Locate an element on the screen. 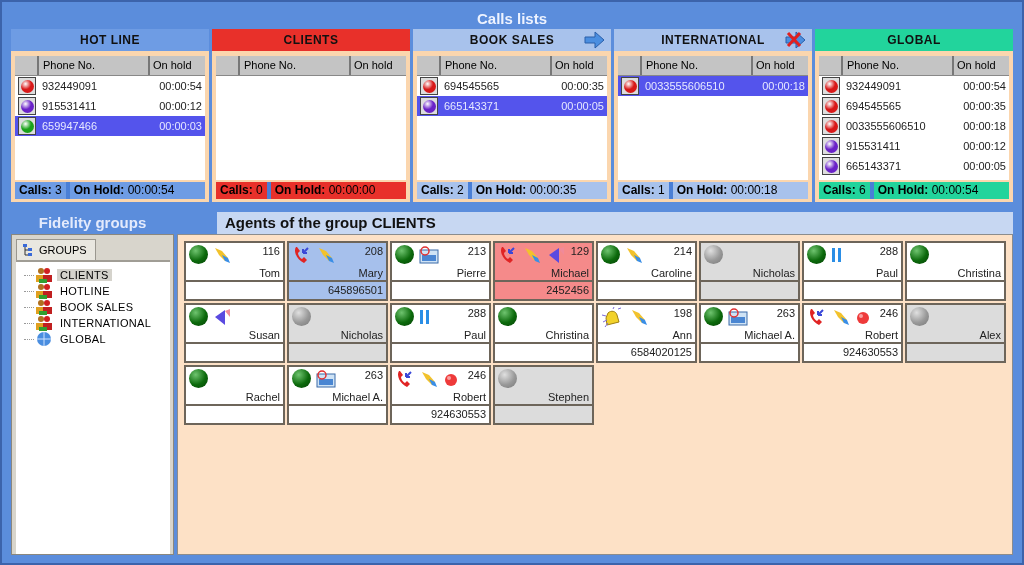  hold-total: On Hold: 00:00:54 is located at coordinates (137, 190).